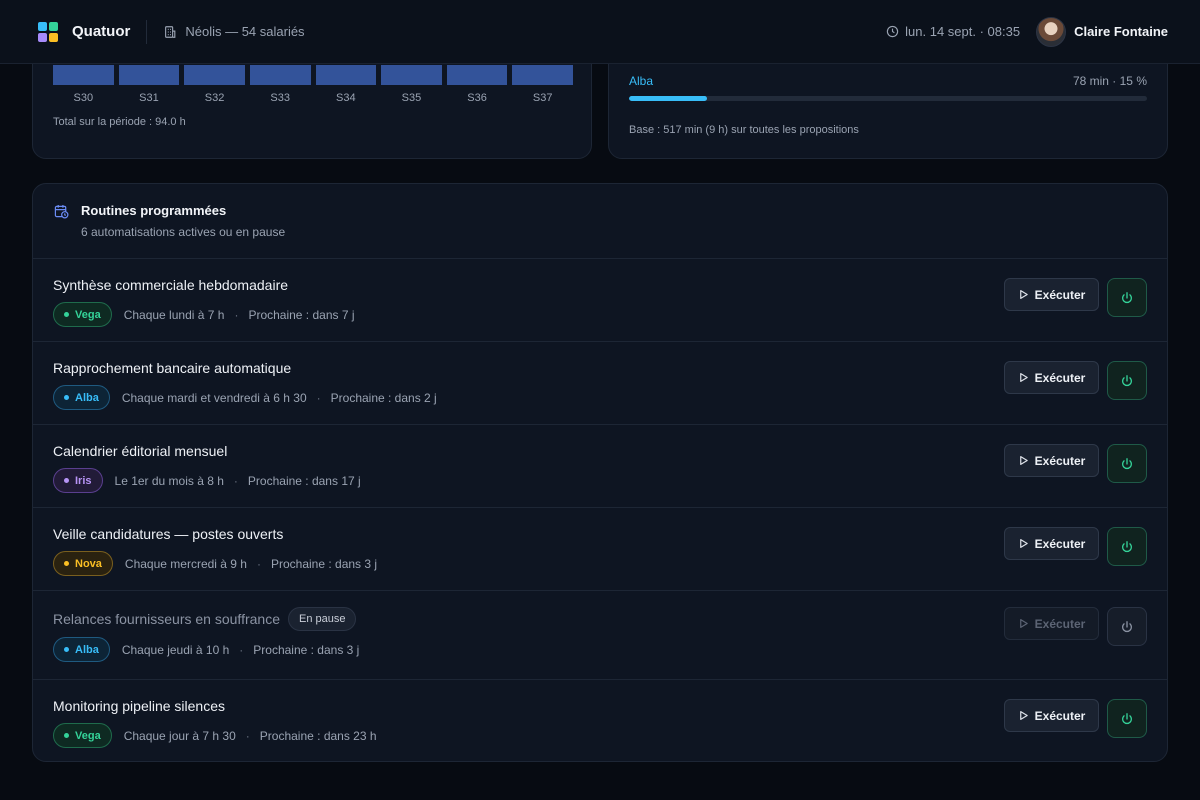  Describe the element at coordinates (185, 563) in the screenshot. I see `routine-schedule: Chaque mercredi à 9 h` at that location.